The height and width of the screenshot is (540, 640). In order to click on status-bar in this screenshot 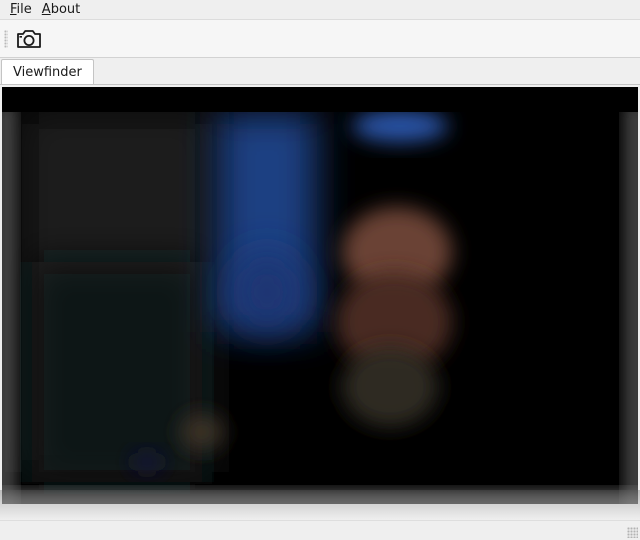, I will do `click(320, 530)`.